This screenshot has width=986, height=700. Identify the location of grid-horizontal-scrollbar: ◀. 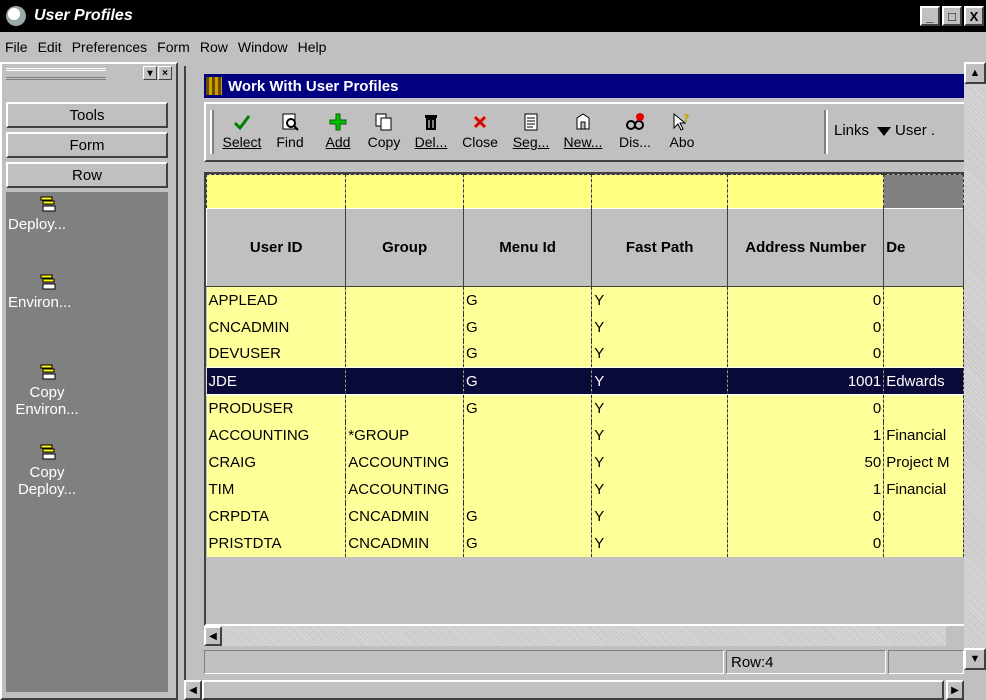
(585, 637).